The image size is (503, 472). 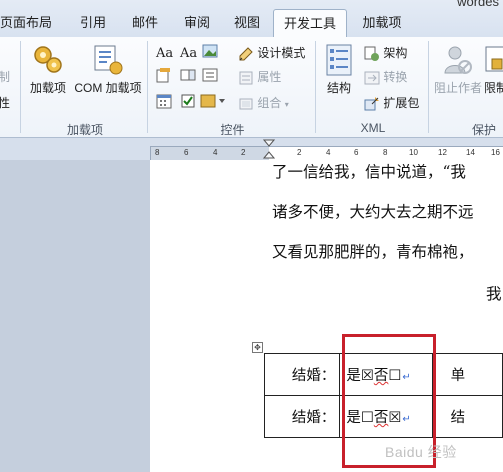 I want to click on rich-text-icon: Aa, so click(x=165, y=53).